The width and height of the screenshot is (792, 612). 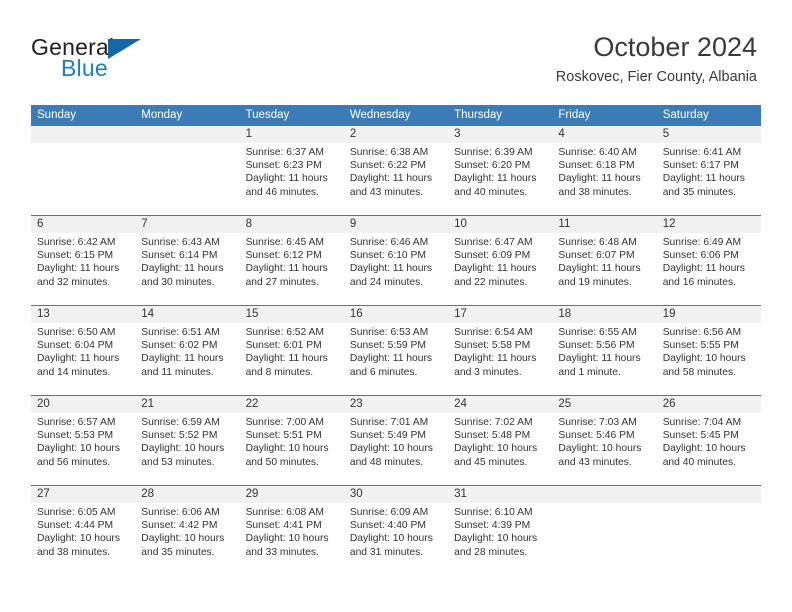 I want to click on daylight-duration: Daylight: 11 hours and 1 minute., so click(x=599, y=365).